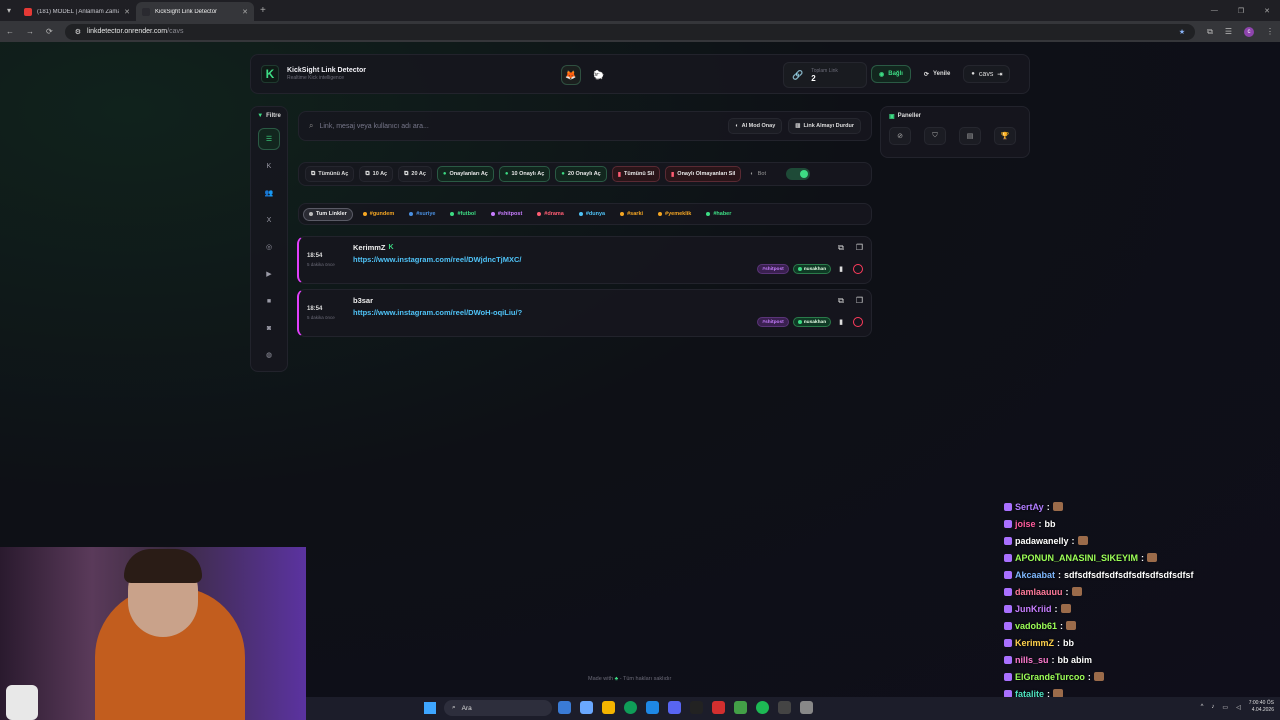 This screenshot has width=1280, height=720. What do you see at coordinates (1270, 31) in the screenshot?
I see `browser-menu-icon: ⋮` at bounding box center [1270, 31].